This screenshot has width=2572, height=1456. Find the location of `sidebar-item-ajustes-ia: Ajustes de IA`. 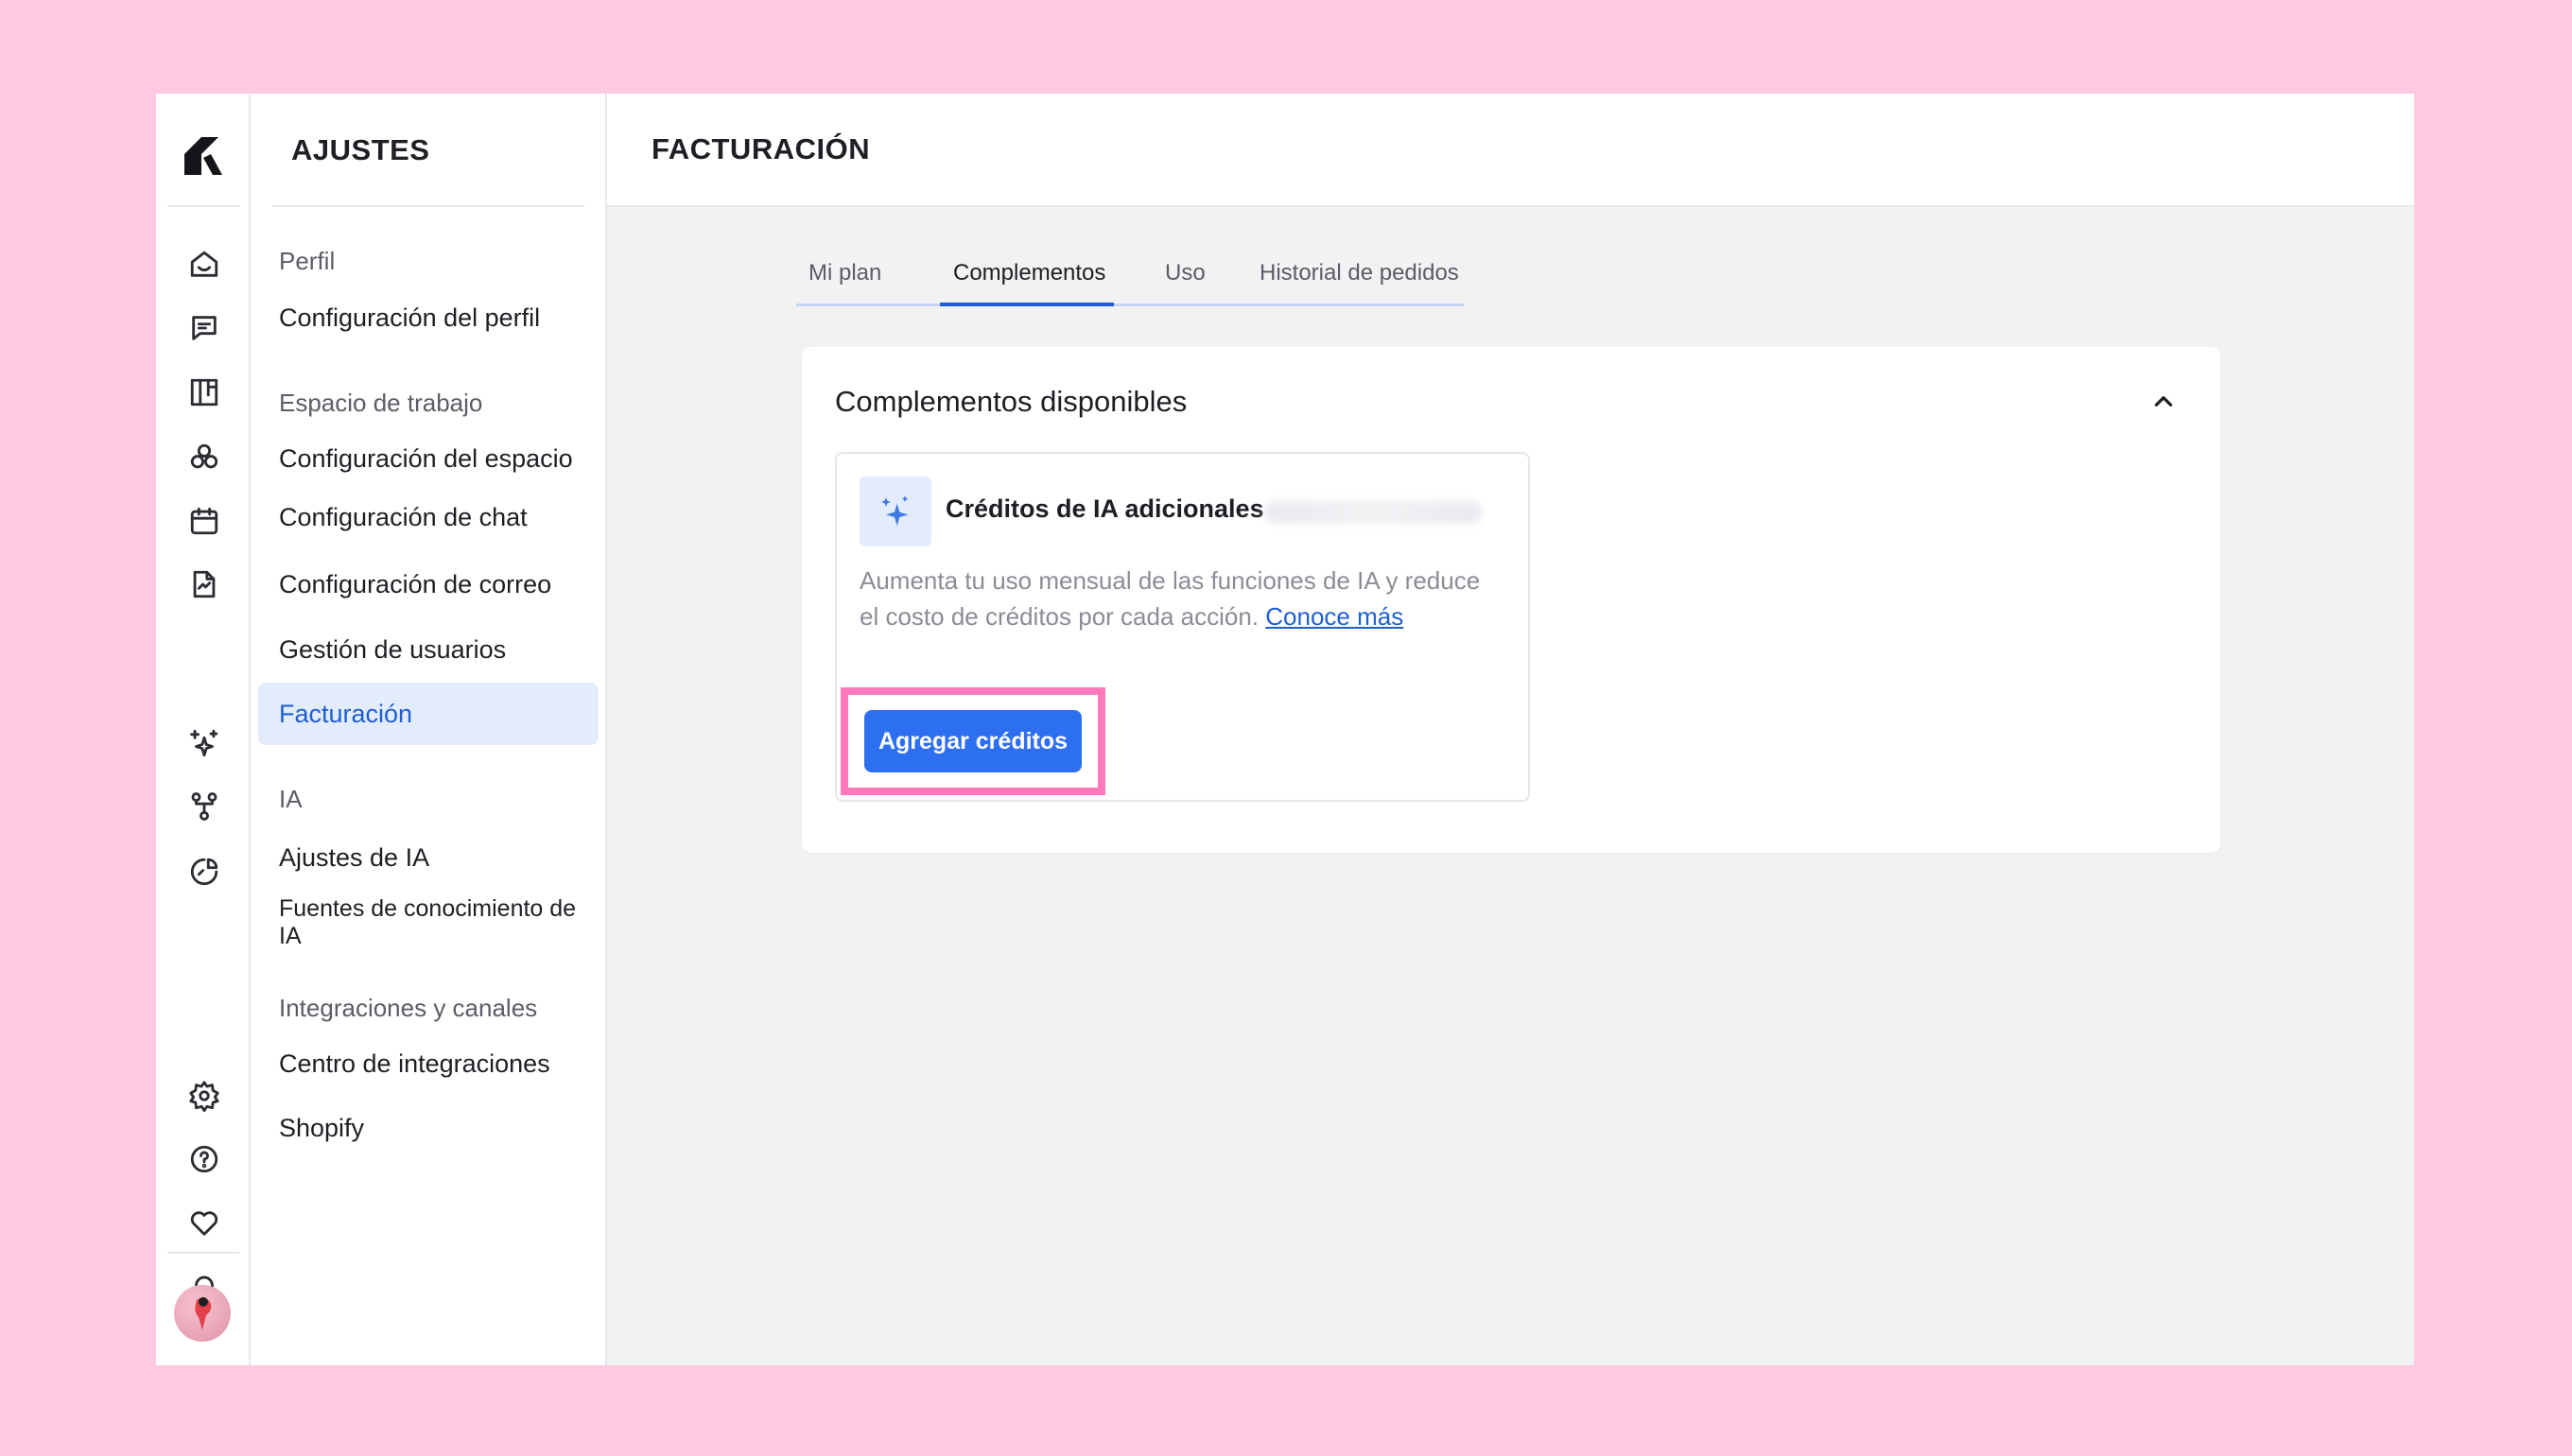

sidebar-item-ajustes-ia: Ajustes de IA is located at coordinates (428, 857).